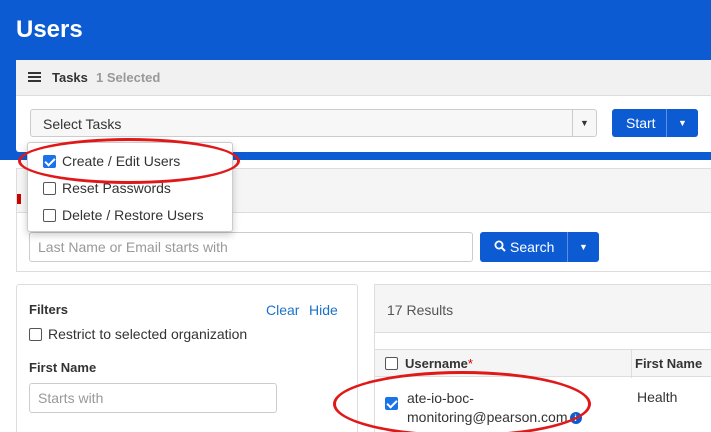 The height and width of the screenshot is (432, 711). Describe the element at coordinates (121, 161) in the screenshot. I see `menu-item-label: Create / Edit Users` at that location.